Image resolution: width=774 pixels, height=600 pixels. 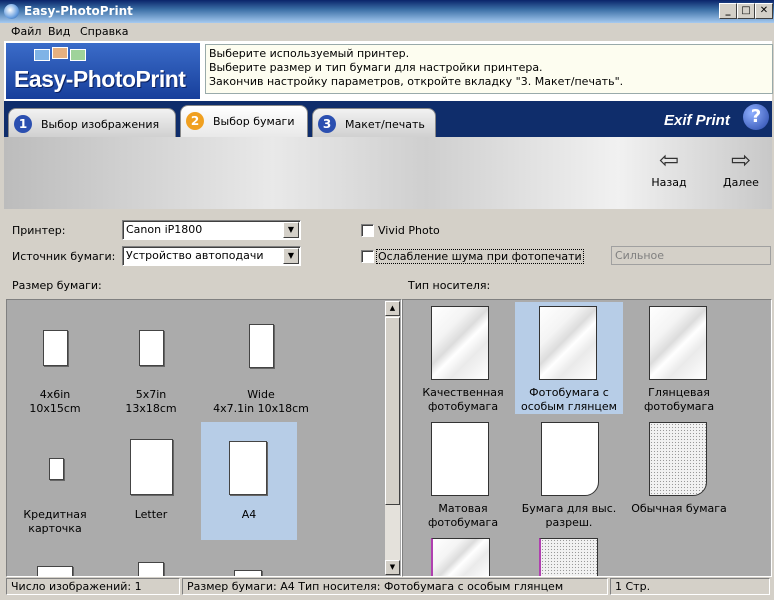 What do you see at coordinates (764, 11) in the screenshot?
I see `close-button: ✕` at bounding box center [764, 11].